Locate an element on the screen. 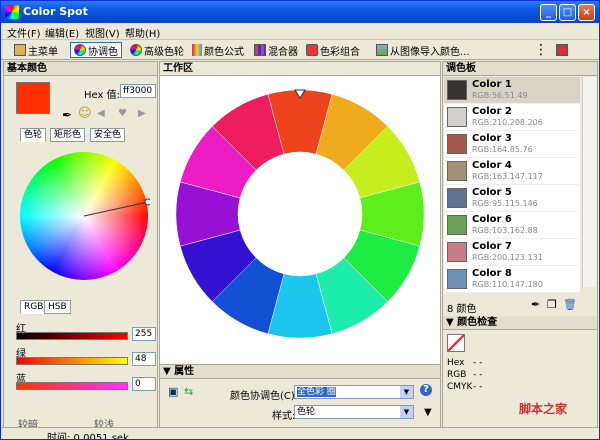 This screenshot has height=440, width=600. minimize-button: _ is located at coordinates (548, 12).